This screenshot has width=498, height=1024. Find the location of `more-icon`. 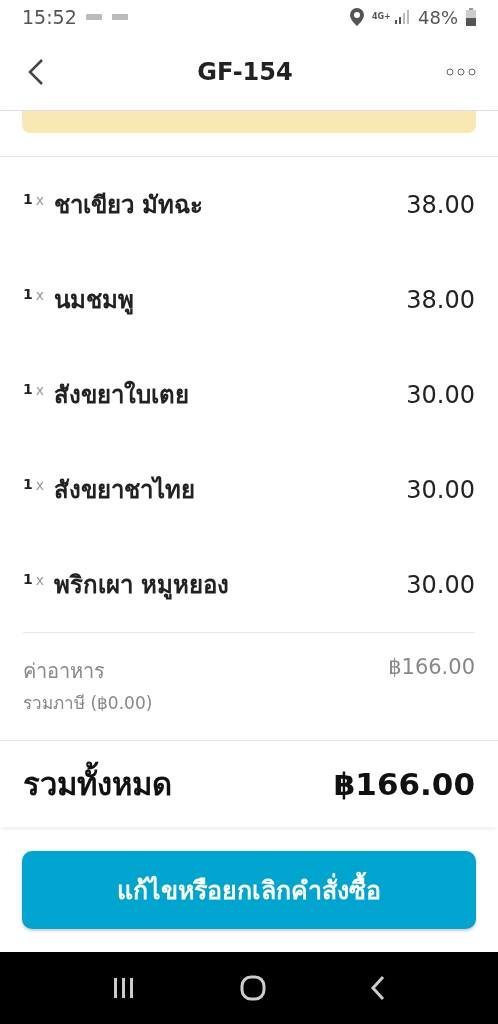

more-icon is located at coordinates (461, 72).